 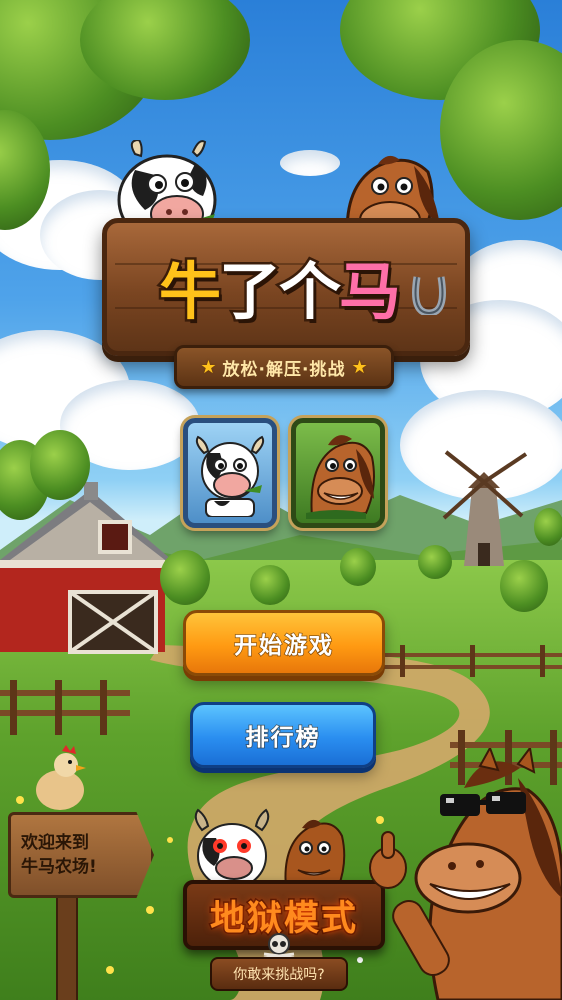 What do you see at coordinates (81, 855) in the screenshot?
I see `welcome-sign: 欢迎来到 牛马农场!` at bounding box center [81, 855].